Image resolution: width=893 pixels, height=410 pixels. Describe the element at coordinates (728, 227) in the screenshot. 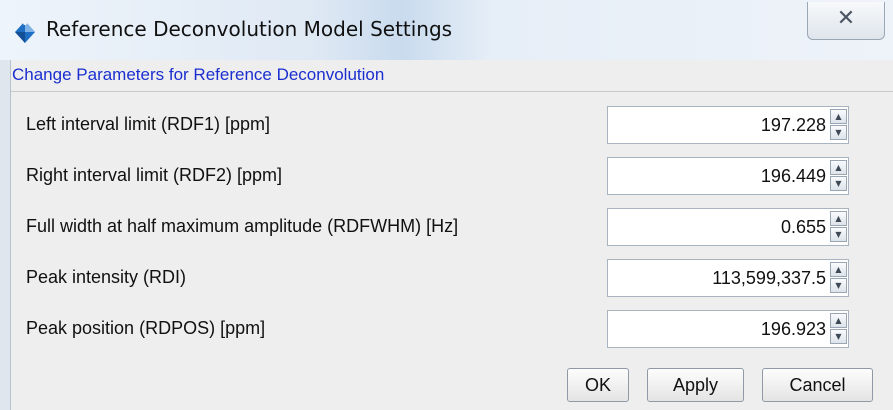

I see `rdfwhm-spinner: 0.655 ▲ ▼` at that location.